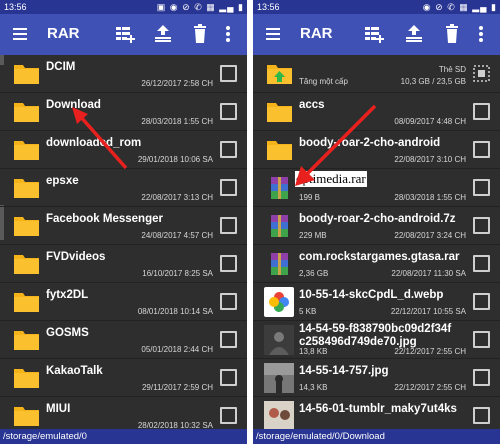 The height and width of the screenshot is (444, 500). Describe the element at coordinates (67, 295) in the screenshot. I see `item-name: fytx2DL` at that location.